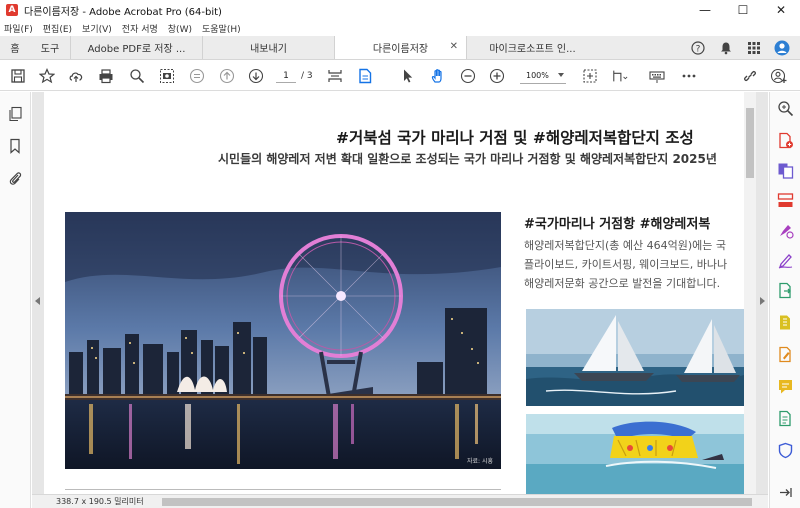  I want to click on request-signature-icon, so click(785, 230).